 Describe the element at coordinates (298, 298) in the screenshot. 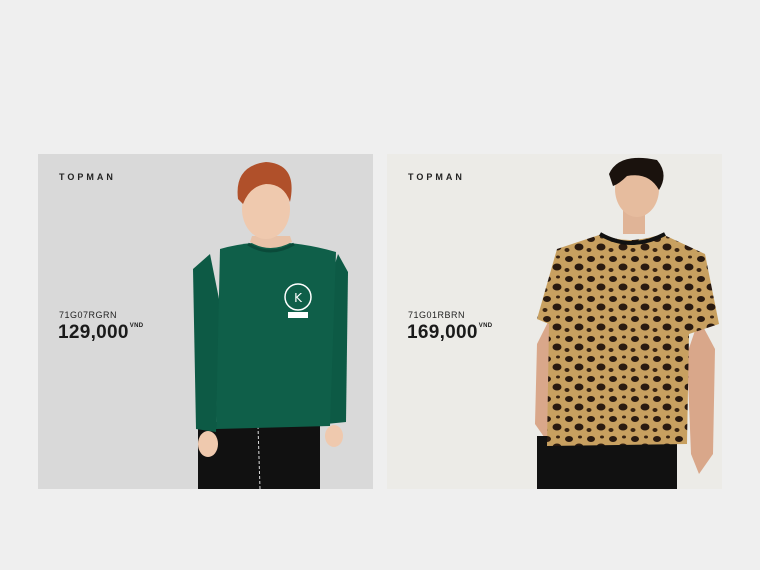

I see `svg-text: K` at that location.